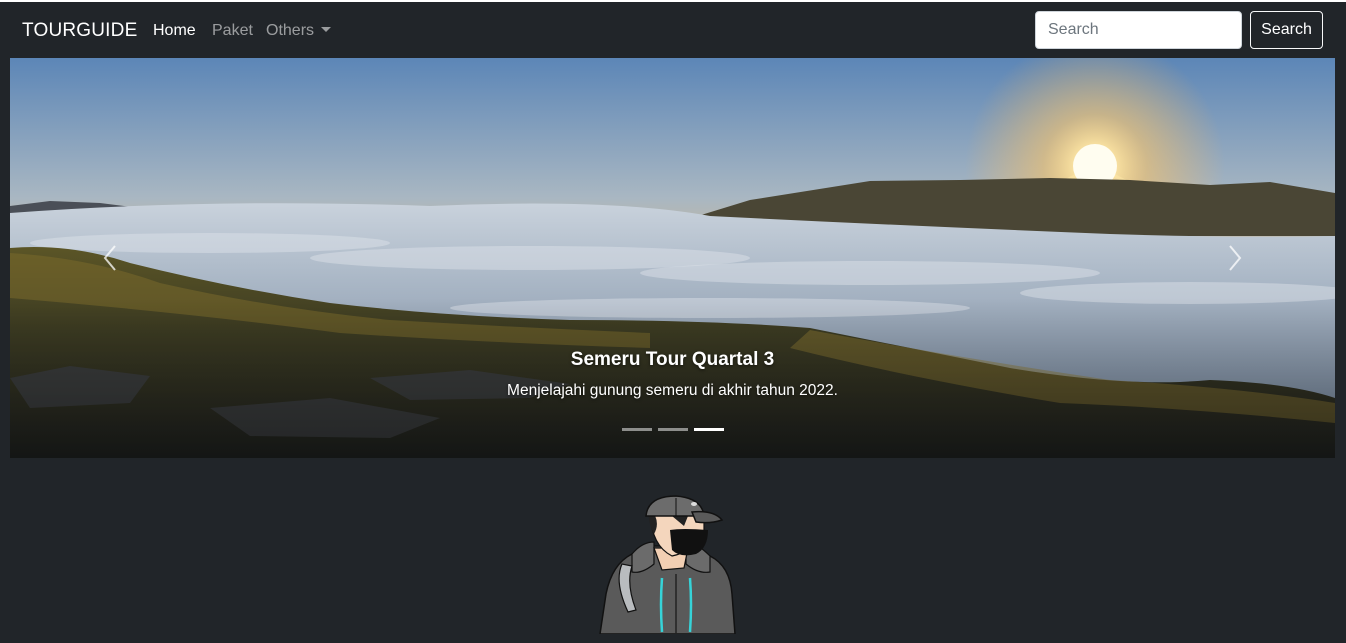 This screenshot has height=643, width=1346. Describe the element at coordinates (174, 31) in the screenshot. I see `nav-link-home: Home` at that location.